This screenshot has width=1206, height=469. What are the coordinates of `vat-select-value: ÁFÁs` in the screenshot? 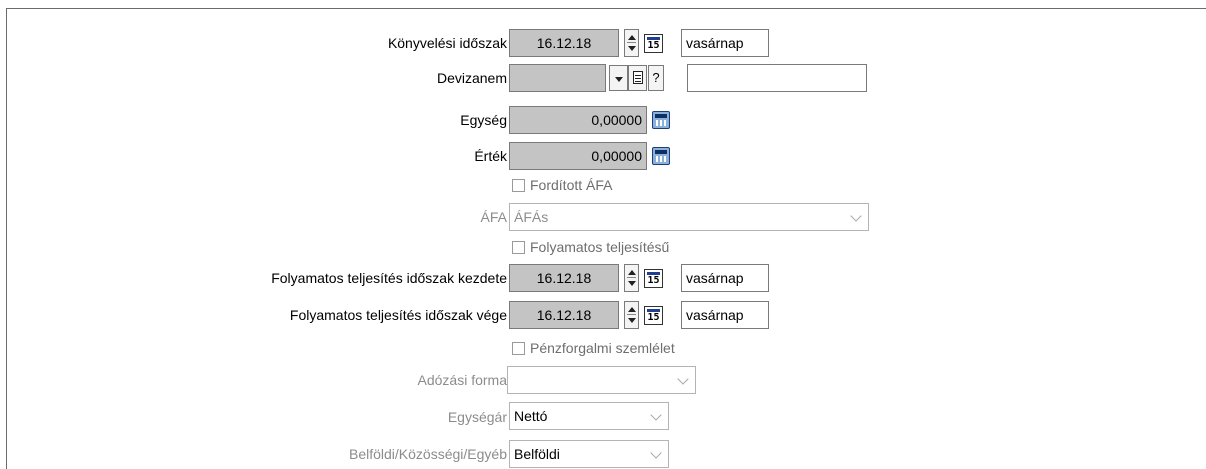 It's located at (531, 217).